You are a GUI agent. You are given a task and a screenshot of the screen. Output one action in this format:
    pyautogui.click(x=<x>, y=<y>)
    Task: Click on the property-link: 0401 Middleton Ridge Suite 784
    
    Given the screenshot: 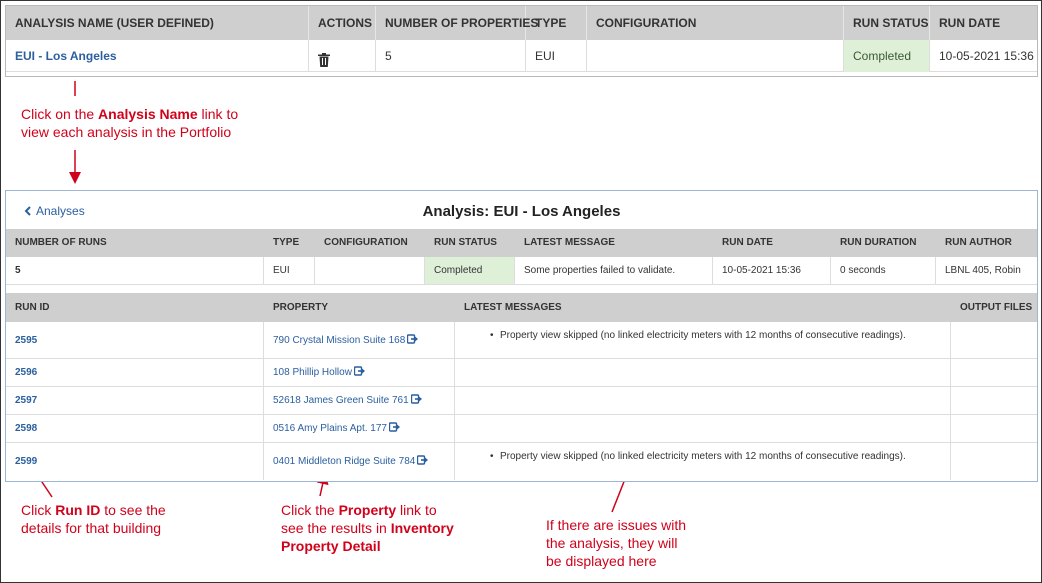 What is the action you would take?
    pyautogui.click(x=344, y=461)
    